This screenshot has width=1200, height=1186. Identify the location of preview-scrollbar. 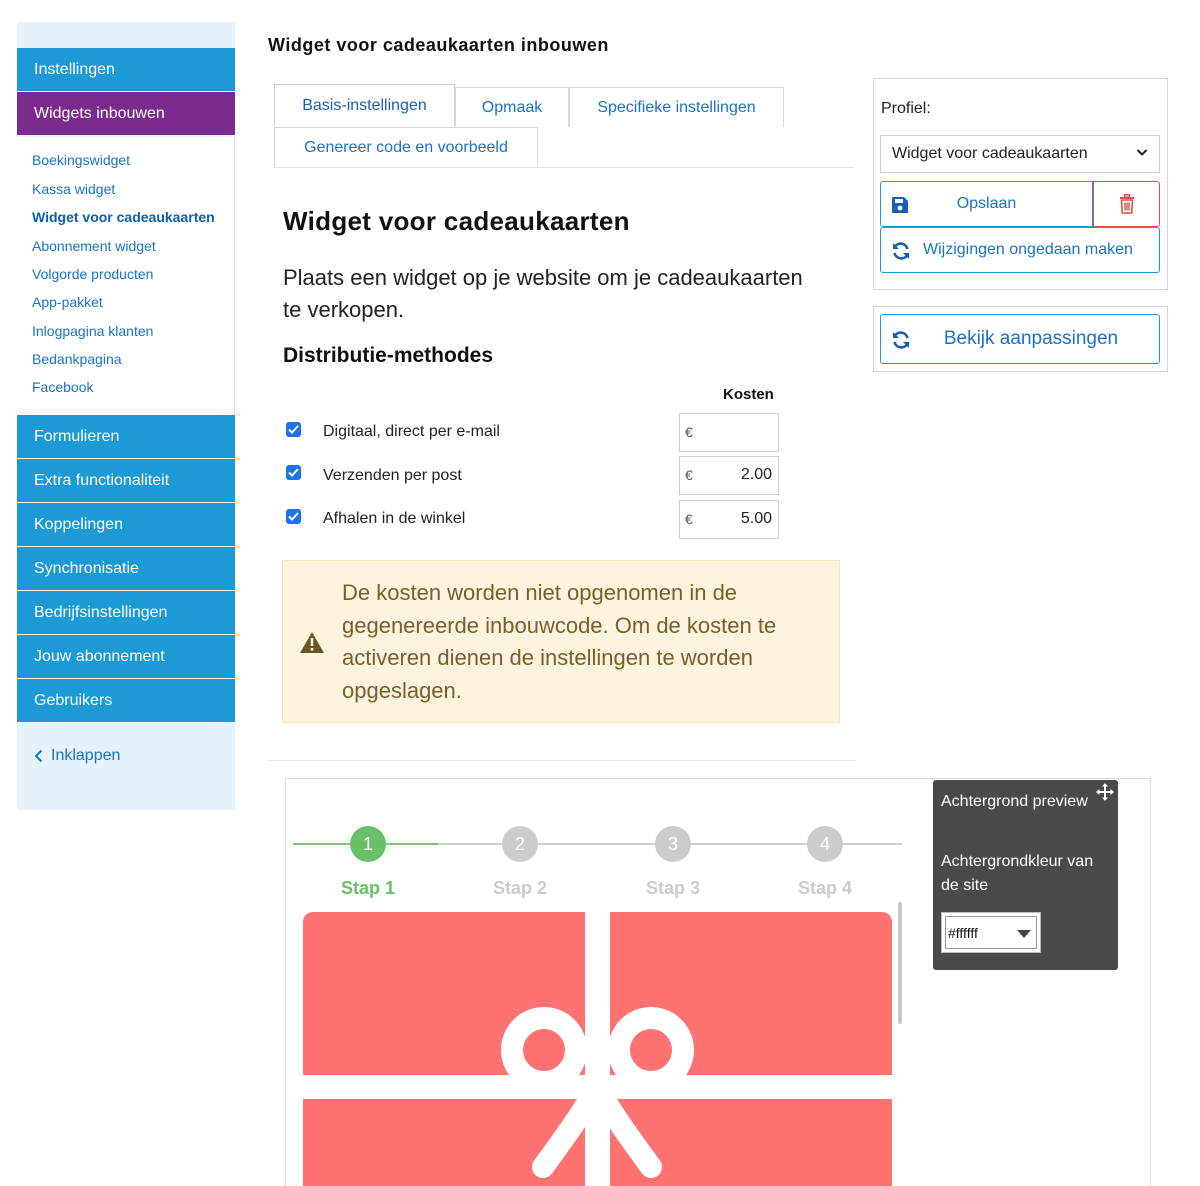
(900, 963).